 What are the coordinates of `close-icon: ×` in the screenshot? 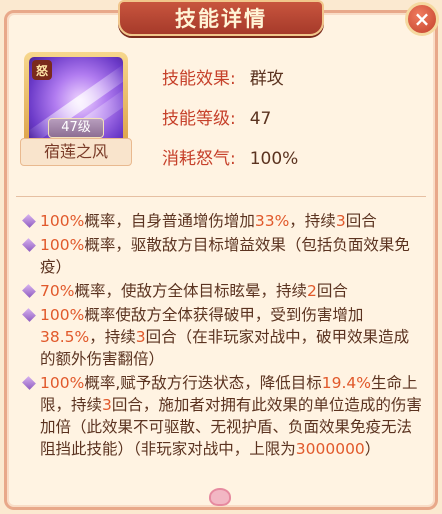 It's located at (422, 19).